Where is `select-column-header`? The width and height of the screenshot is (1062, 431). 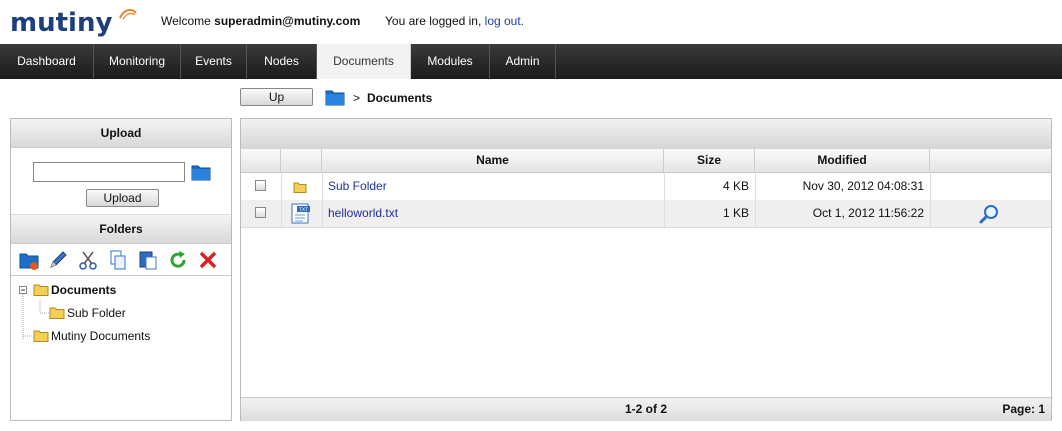 select-column-header is located at coordinates (261, 160).